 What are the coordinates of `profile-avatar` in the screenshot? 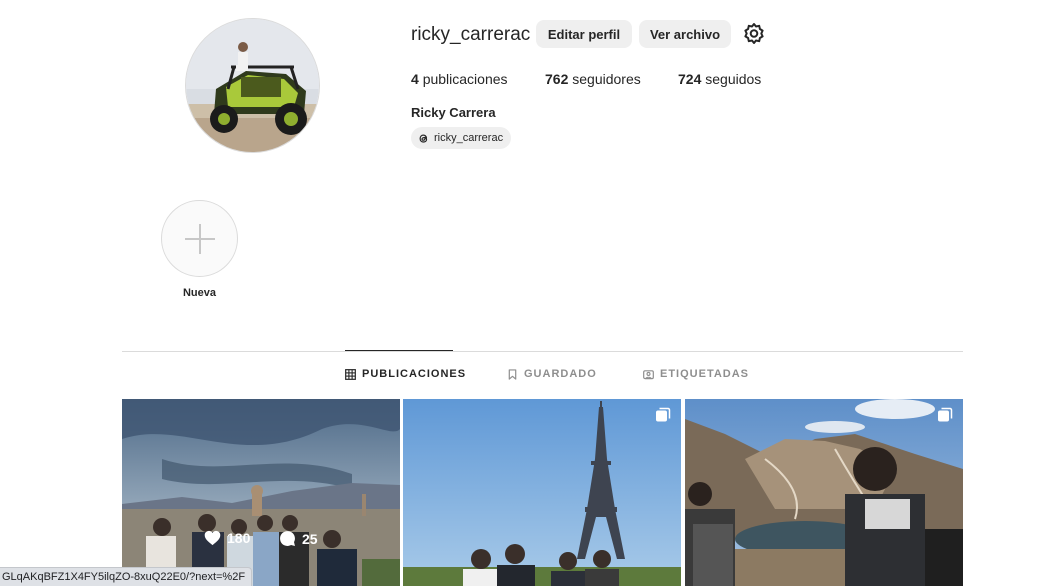 It's located at (252, 85).